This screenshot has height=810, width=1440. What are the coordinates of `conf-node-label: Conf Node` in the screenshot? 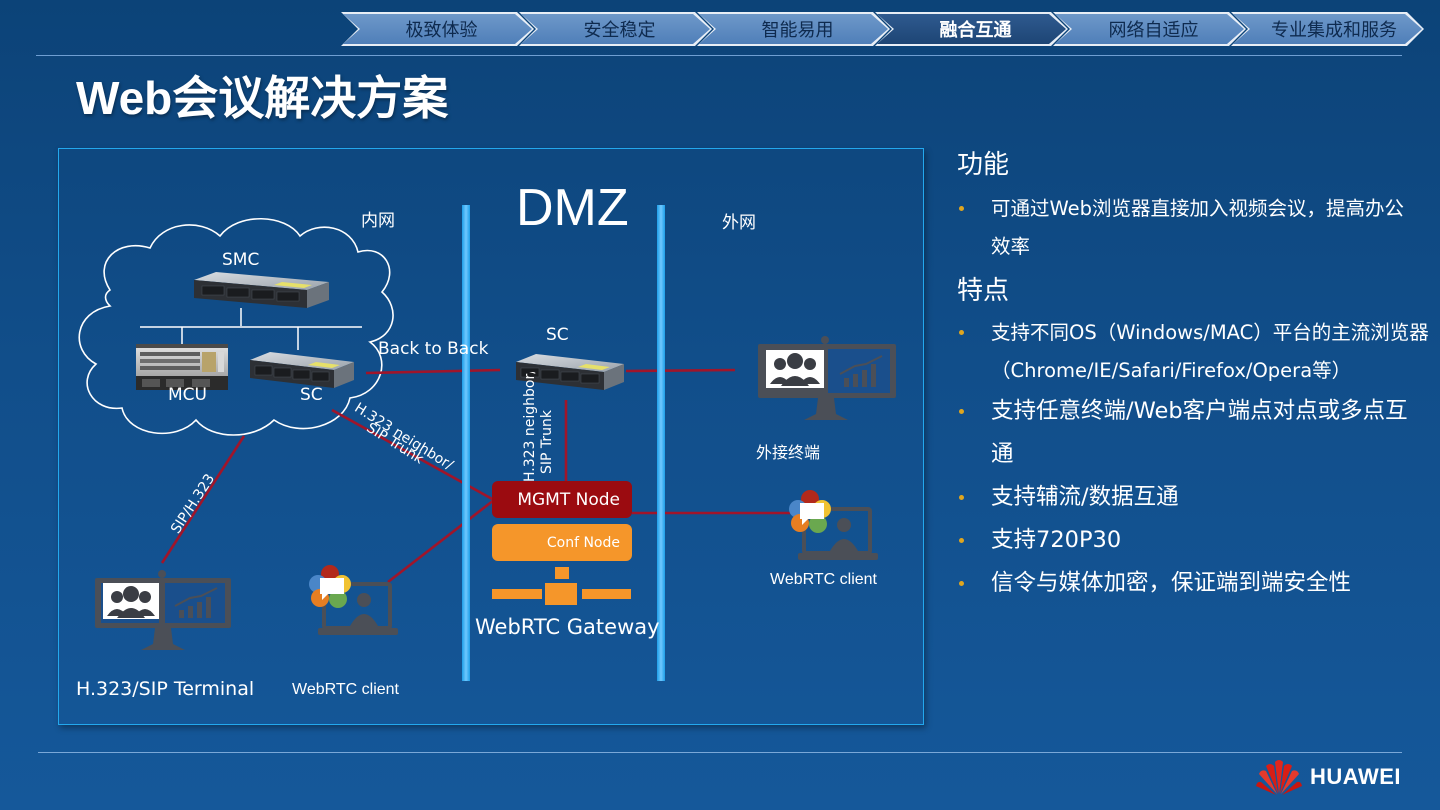 It's located at (583, 542).